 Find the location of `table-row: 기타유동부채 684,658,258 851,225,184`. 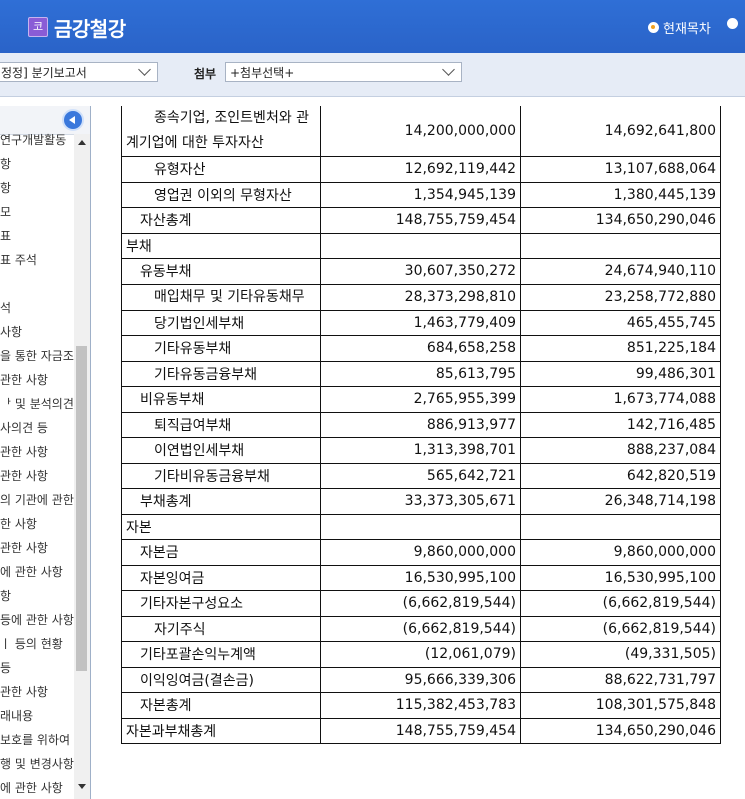

table-row: 기타유동부채 684,658,258 851,225,184 is located at coordinates (421, 348).